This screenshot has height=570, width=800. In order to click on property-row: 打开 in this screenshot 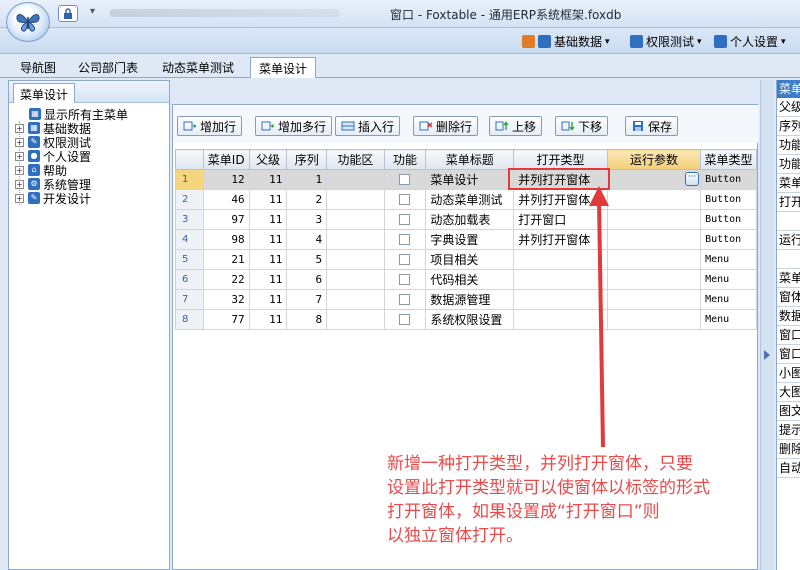, I will do `click(788, 202)`.